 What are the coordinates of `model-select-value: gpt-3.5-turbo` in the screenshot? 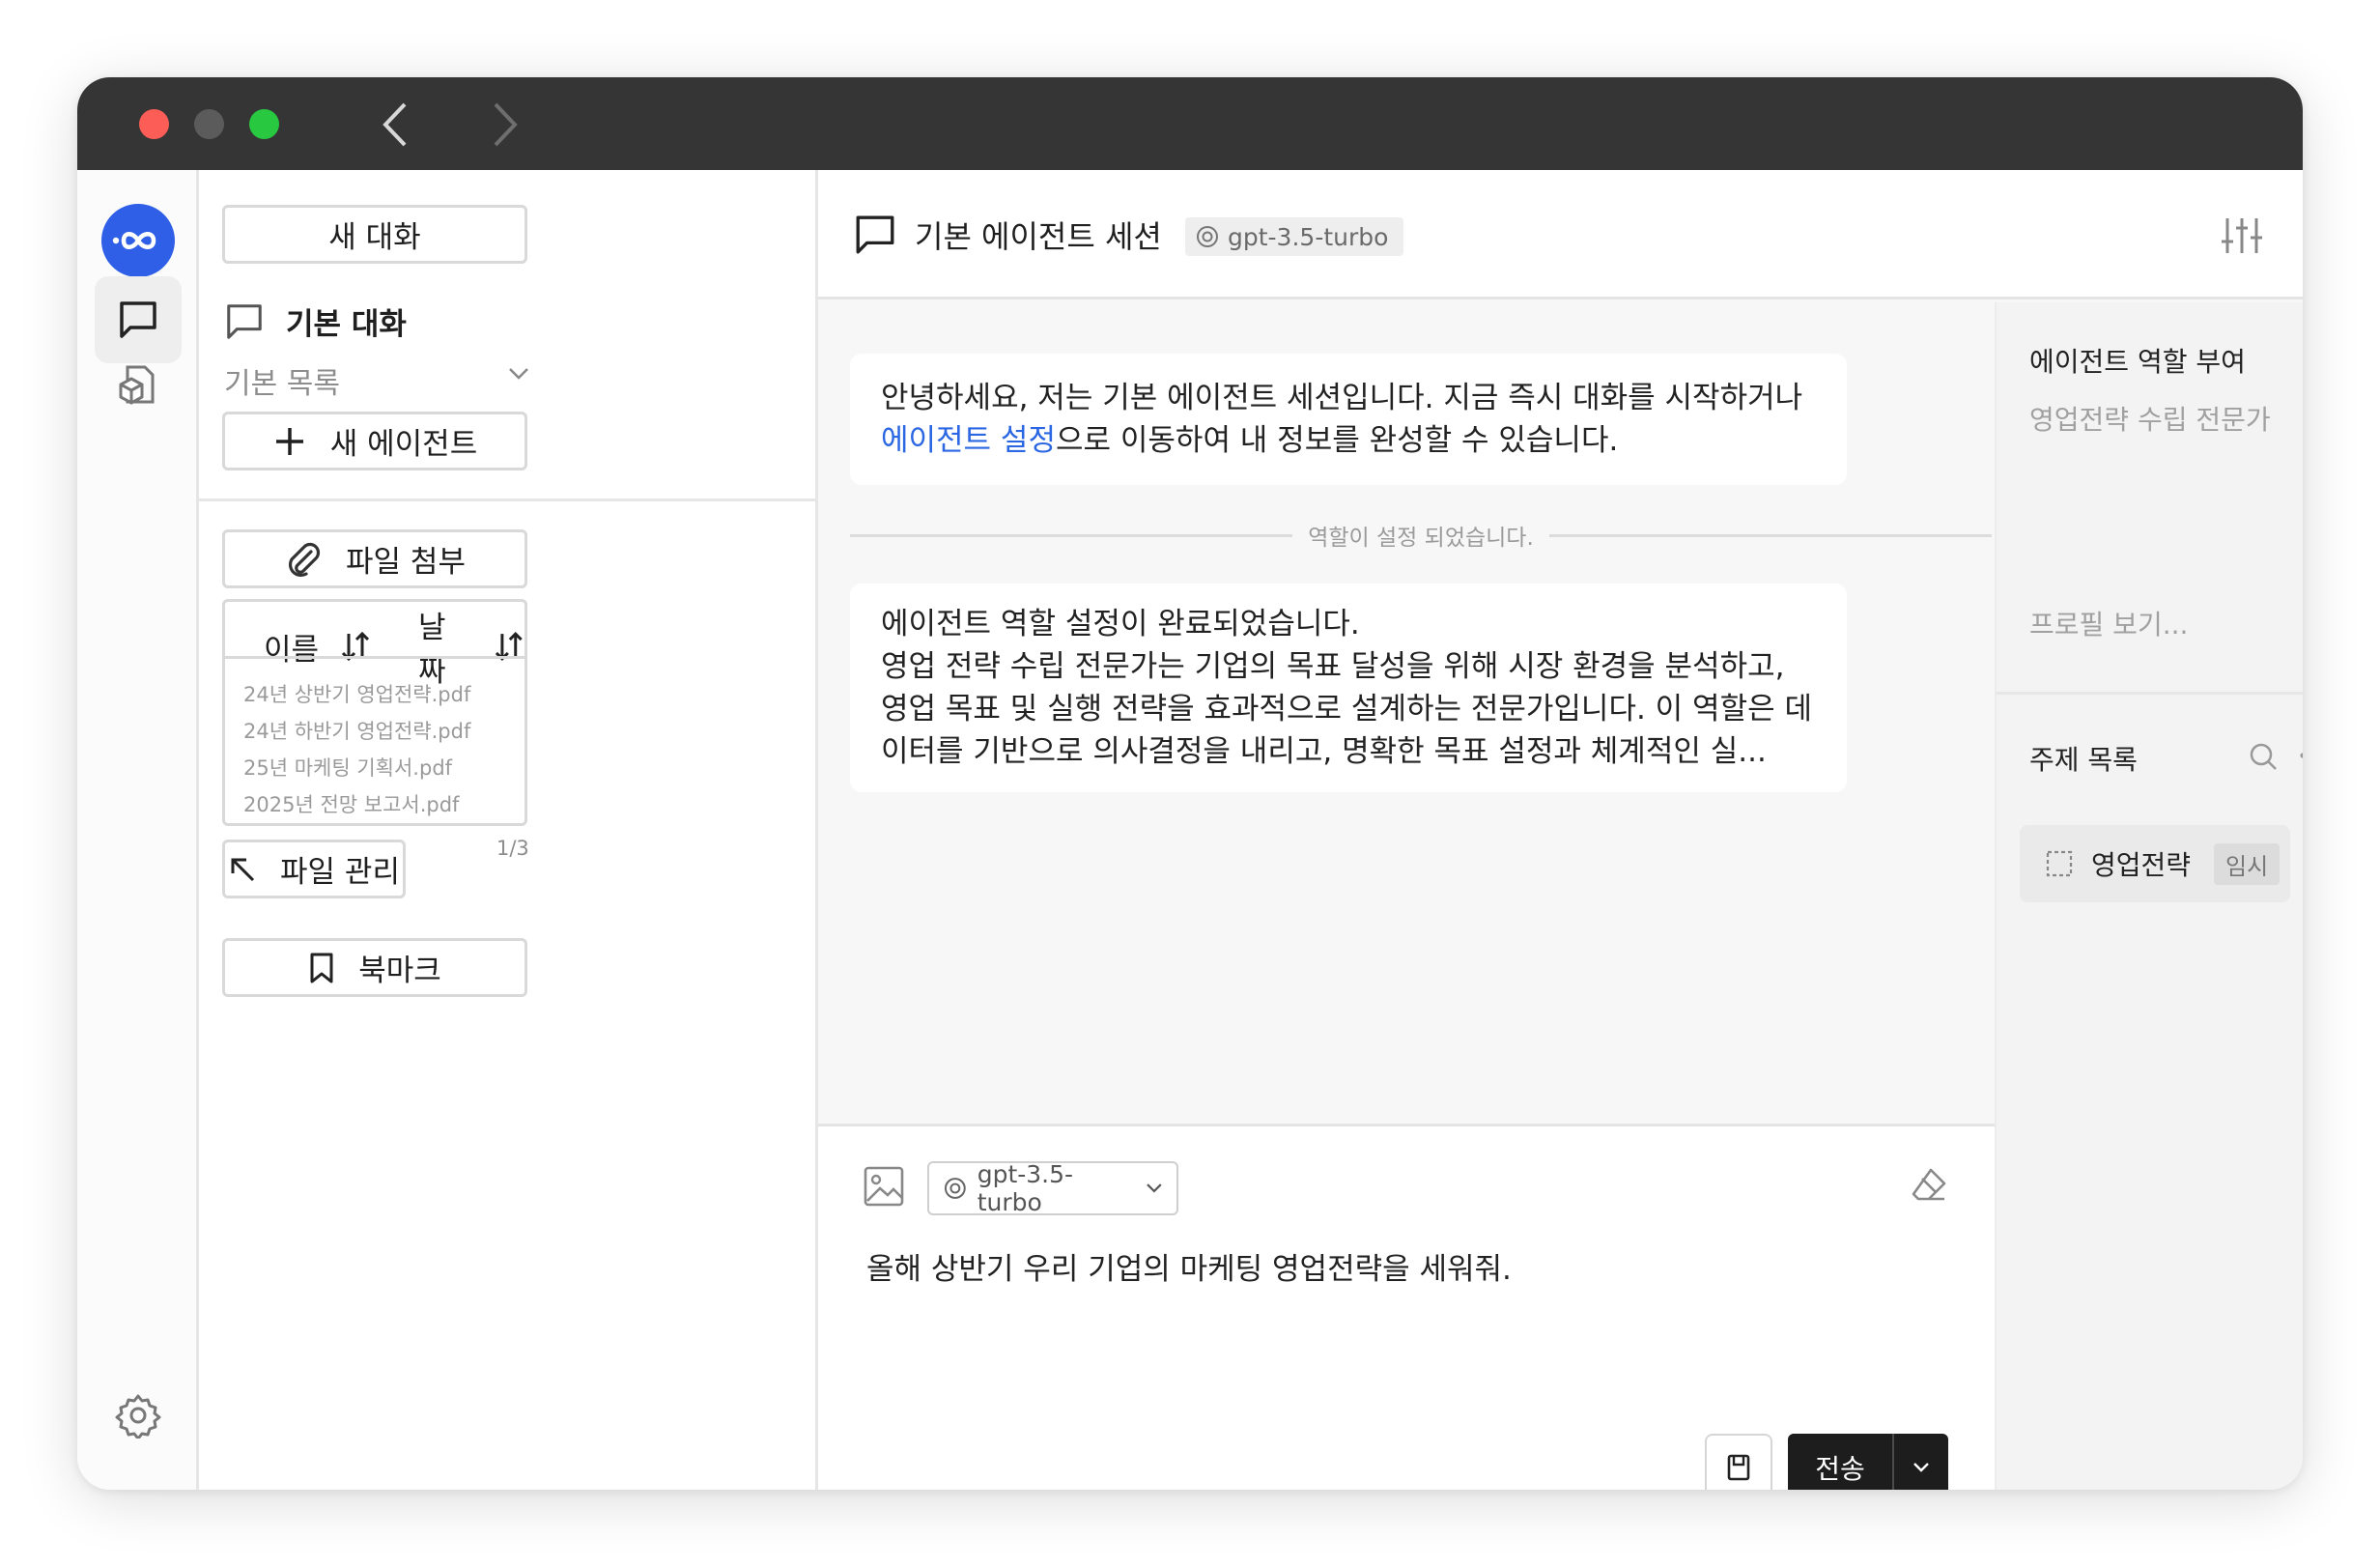 It's located at (1025, 1188).